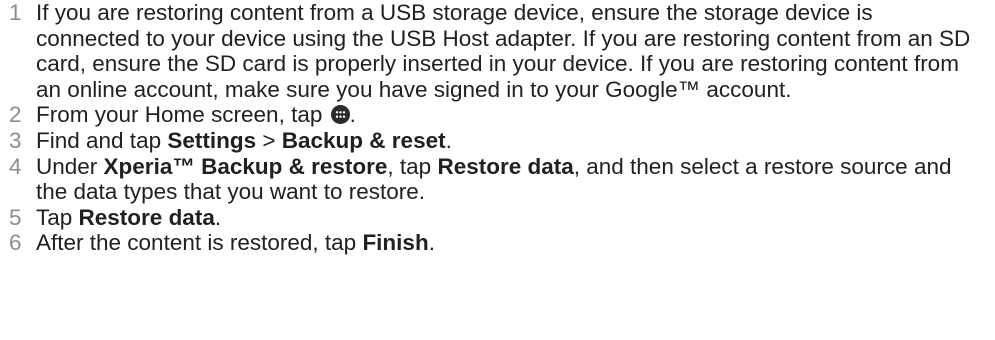 This screenshot has height=340, width=995. Describe the element at coordinates (182, 115) in the screenshot. I see `step-text-part: From your Home screen, tap` at that location.